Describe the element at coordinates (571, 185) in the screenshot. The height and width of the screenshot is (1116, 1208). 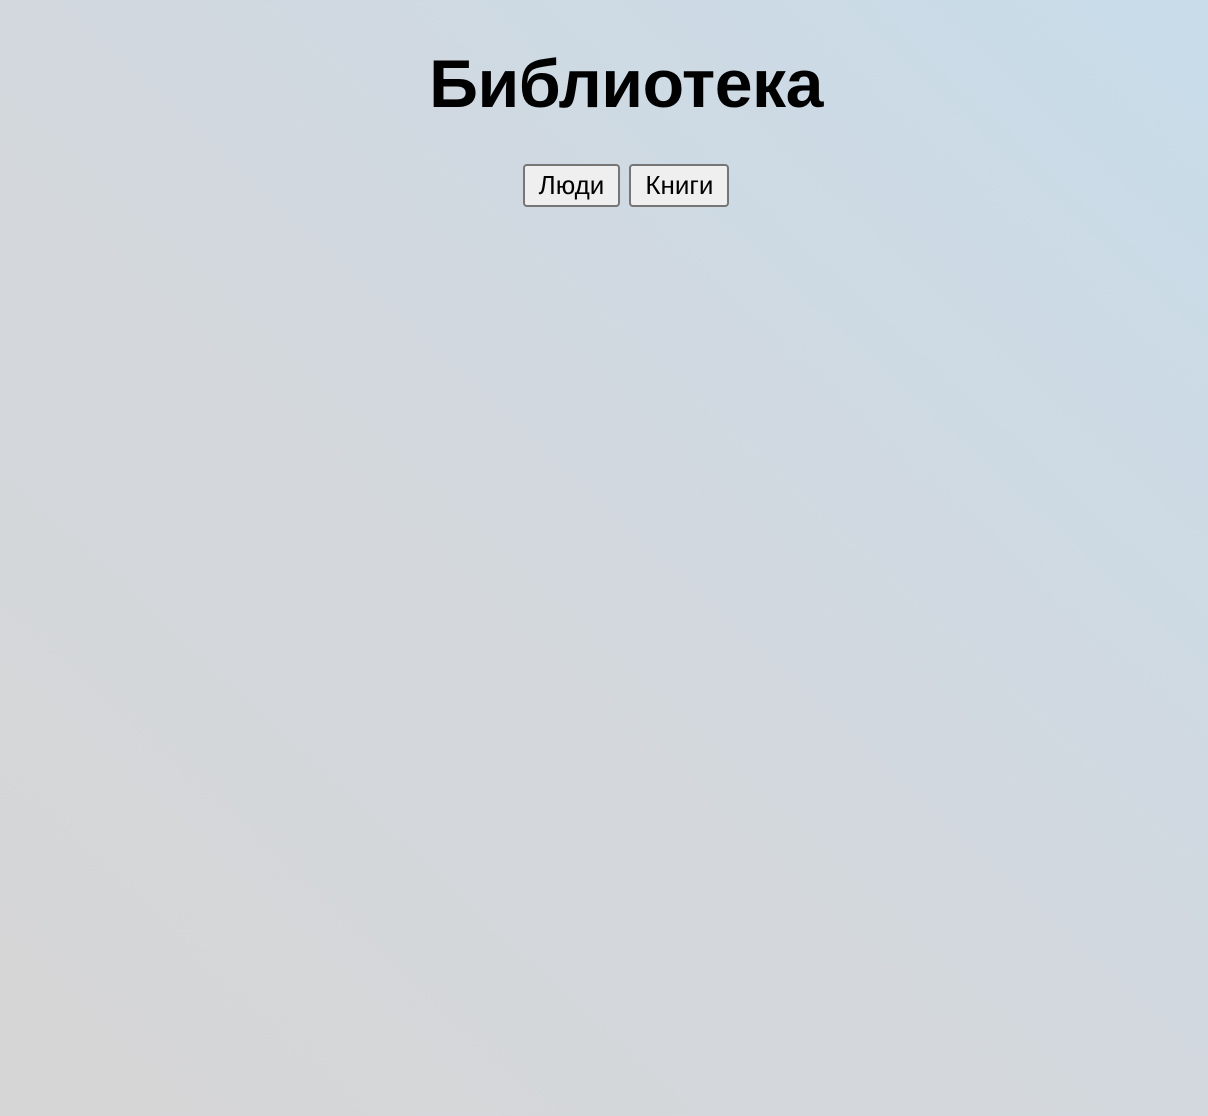
I see `people-button: Люди` at that location.